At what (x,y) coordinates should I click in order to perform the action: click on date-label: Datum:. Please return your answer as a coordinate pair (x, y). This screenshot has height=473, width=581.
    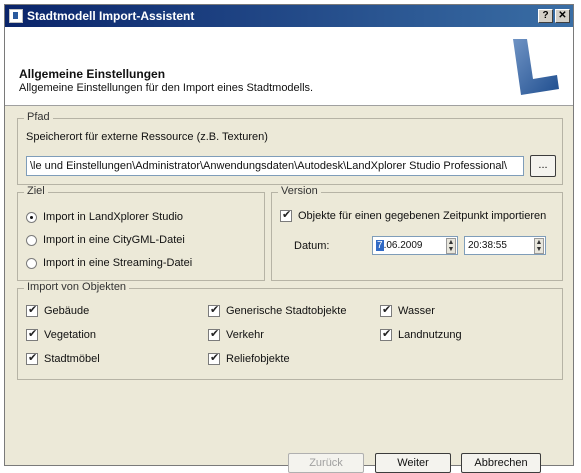
    Looking at the image, I should click on (312, 246).